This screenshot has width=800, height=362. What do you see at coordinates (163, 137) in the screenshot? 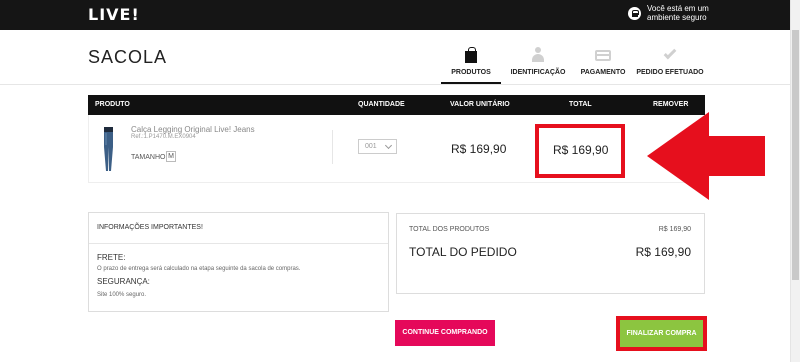
I see `product-ref: Ref.:1.P1470.M.EX0904` at bounding box center [163, 137].